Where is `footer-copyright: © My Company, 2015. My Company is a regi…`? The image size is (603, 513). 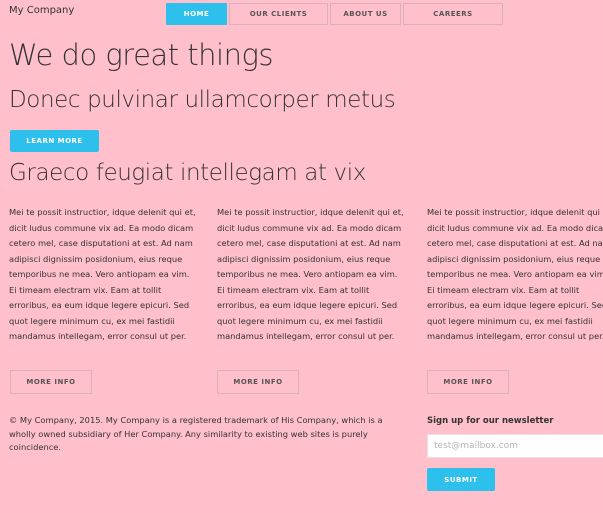 footer-copyright: © My Company, 2015. My Company is a regi… is located at coordinates (196, 433).